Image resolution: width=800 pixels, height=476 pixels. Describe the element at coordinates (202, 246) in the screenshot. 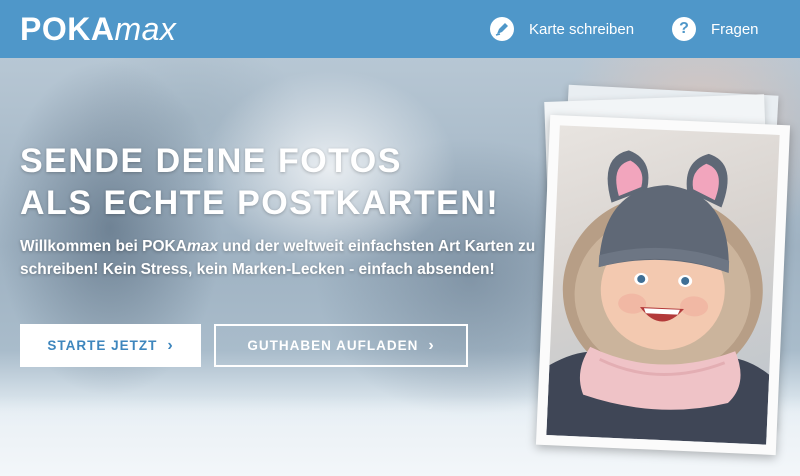

I see `intro-brand-em: max` at that location.